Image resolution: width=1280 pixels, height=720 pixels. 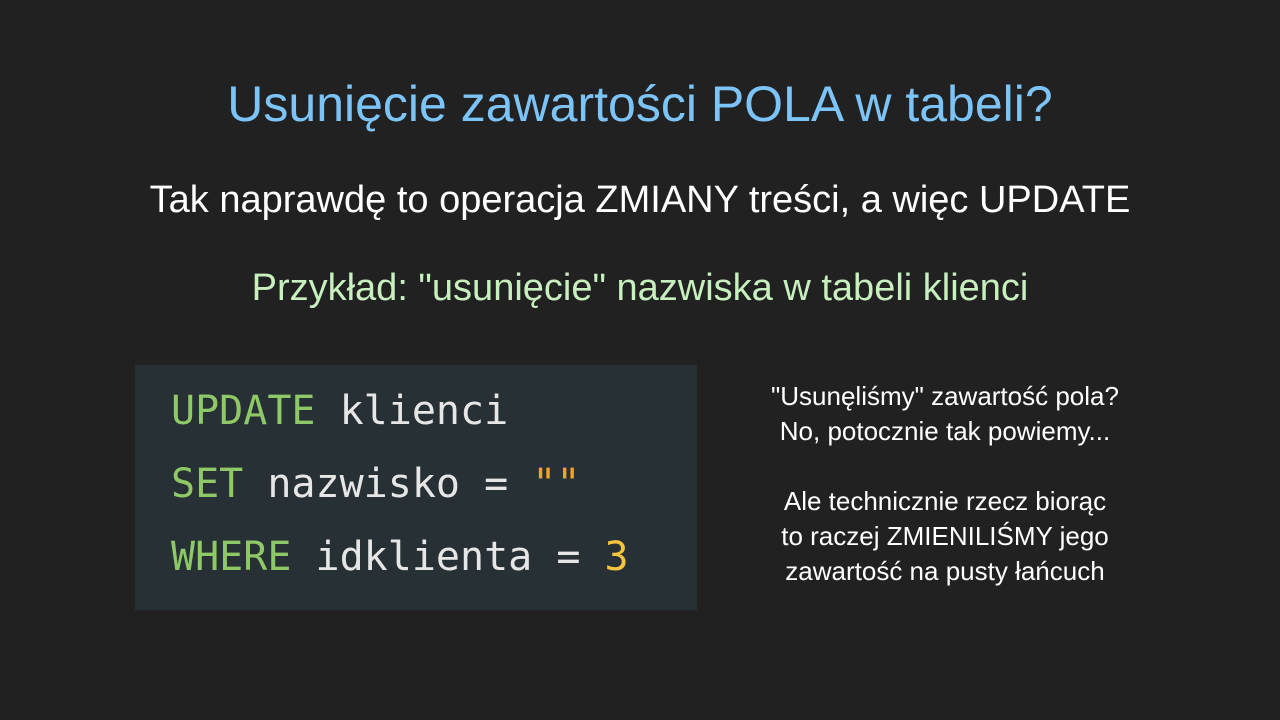 What do you see at coordinates (412, 557) in the screenshot?
I see `sql-column-idklienta: idklienta` at bounding box center [412, 557].